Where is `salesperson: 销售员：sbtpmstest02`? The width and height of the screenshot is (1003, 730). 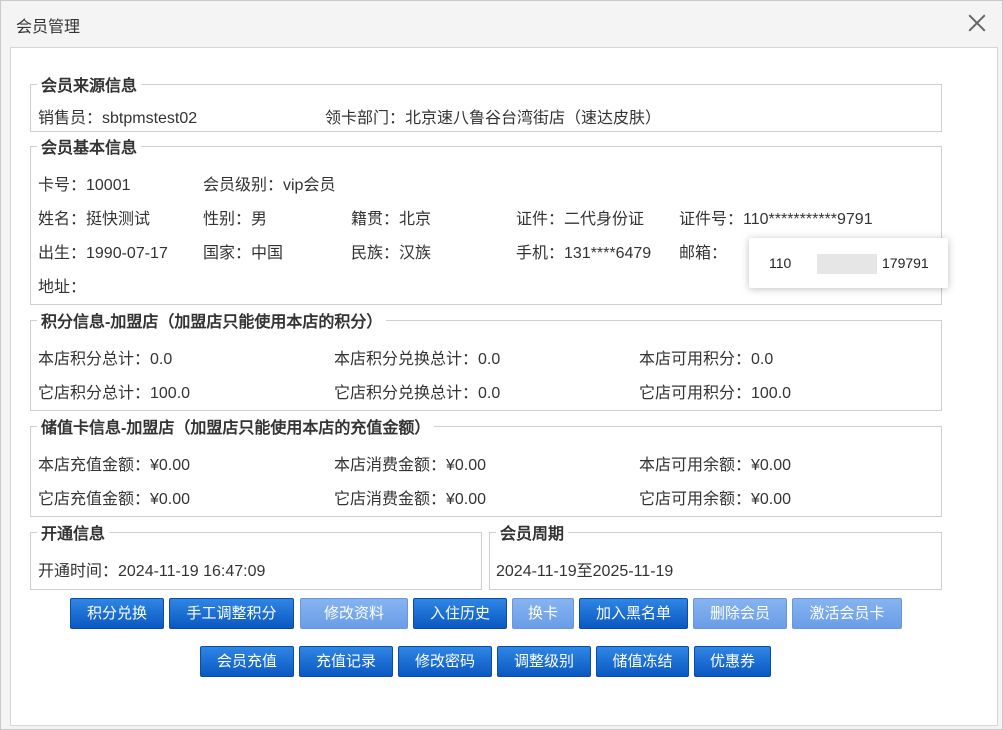
salesperson: 销售员：sbtpmstest02 is located at coordinates (118, 118).